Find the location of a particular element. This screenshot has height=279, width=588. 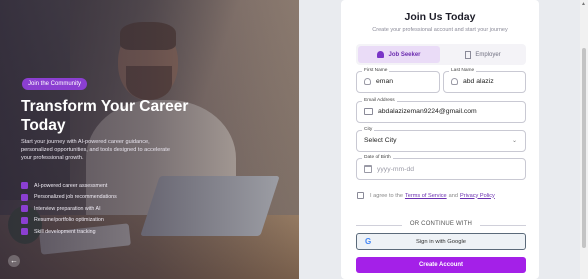

dob-placeholder: yyyy-mm-dd is located at coordinates (396, 169).